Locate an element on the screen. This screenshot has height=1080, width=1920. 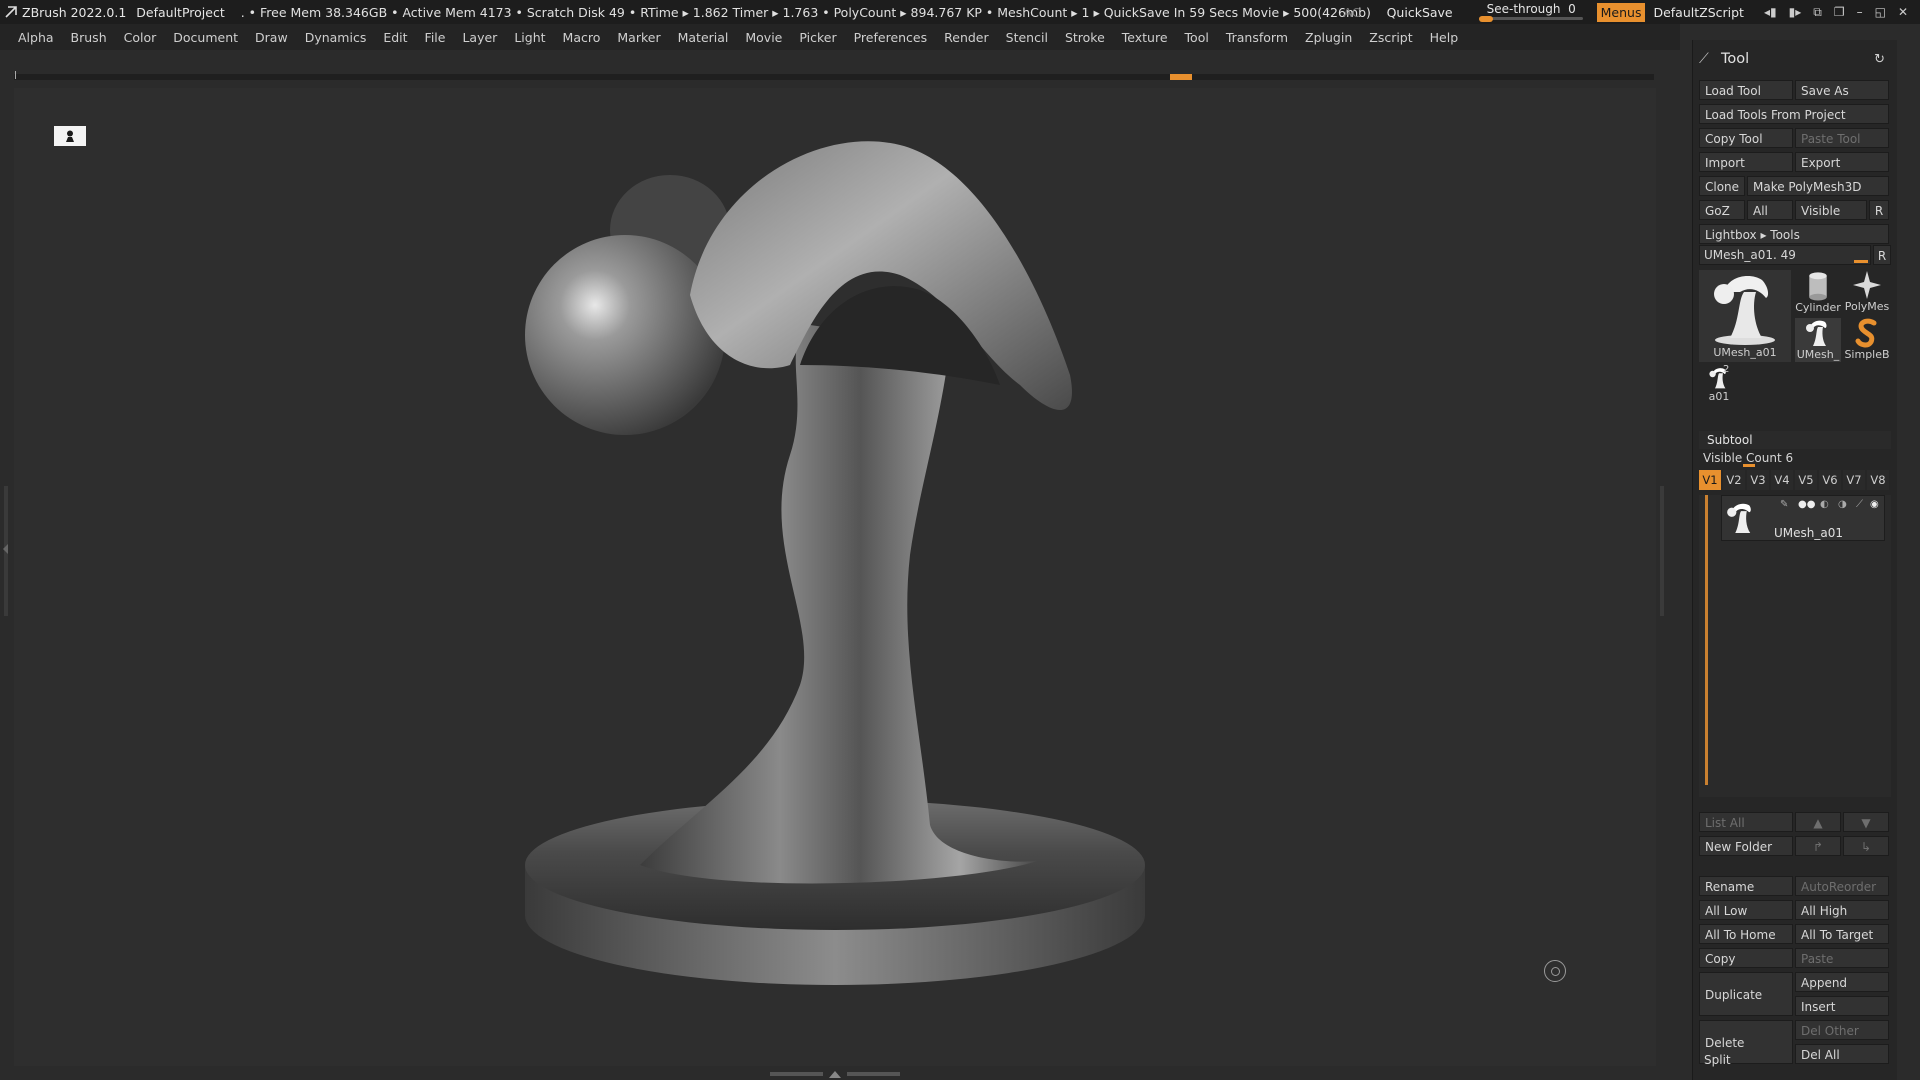
paste-tool-button: Paste Tool is located at coordinates (1842, 138).